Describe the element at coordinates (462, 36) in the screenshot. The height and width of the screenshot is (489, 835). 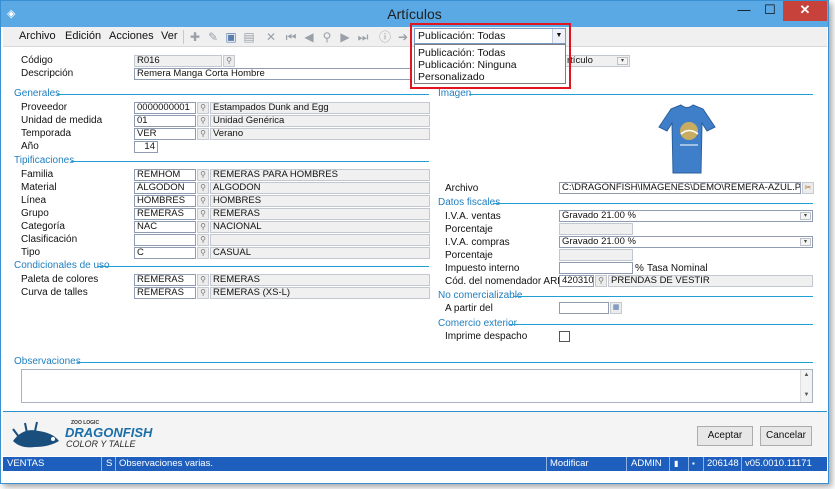
I see `publicacion-combo-value: Publicación: Todas` at that location.